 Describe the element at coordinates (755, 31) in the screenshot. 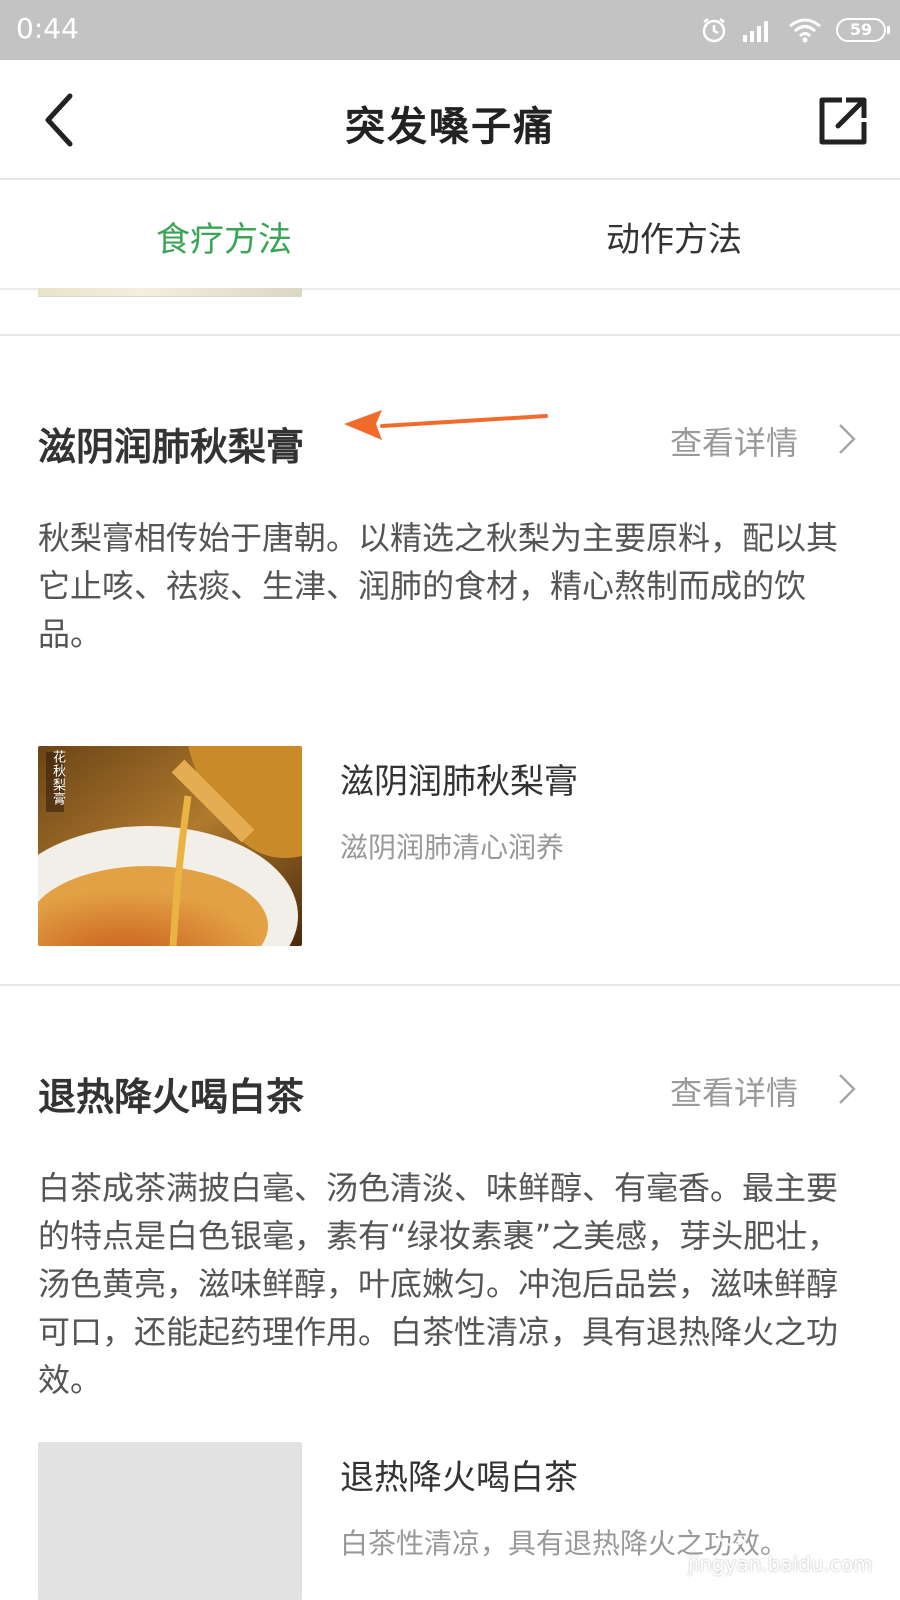

I see `signal-icon` at that location.